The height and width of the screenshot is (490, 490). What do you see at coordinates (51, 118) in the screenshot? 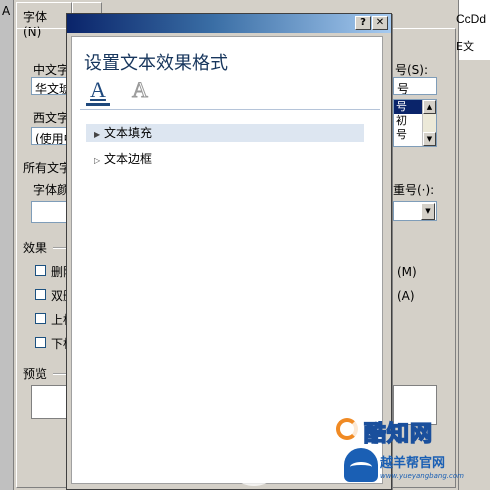
I see `western-font-label: 西文字` at bounding box center [51, 118].